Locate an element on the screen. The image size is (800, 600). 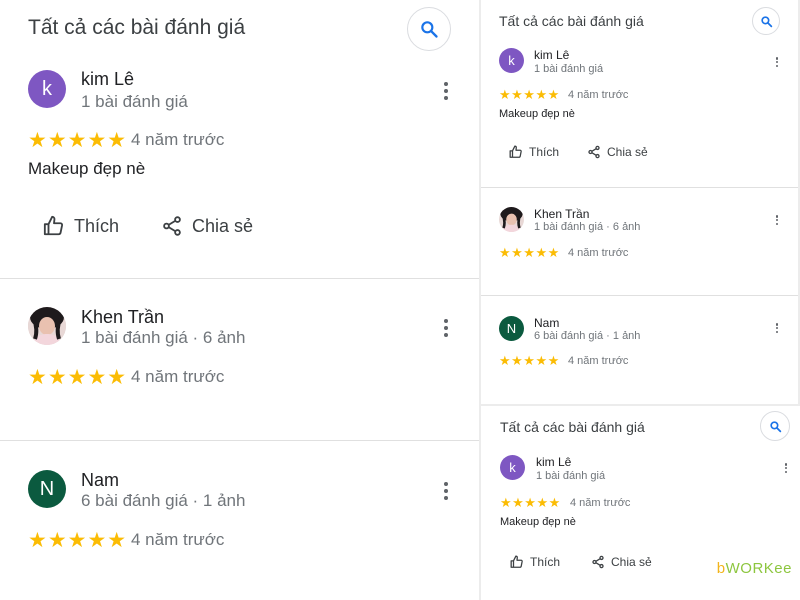
reviewer-meta: 1 bài đánh giá is located at coordinates (571, 476).